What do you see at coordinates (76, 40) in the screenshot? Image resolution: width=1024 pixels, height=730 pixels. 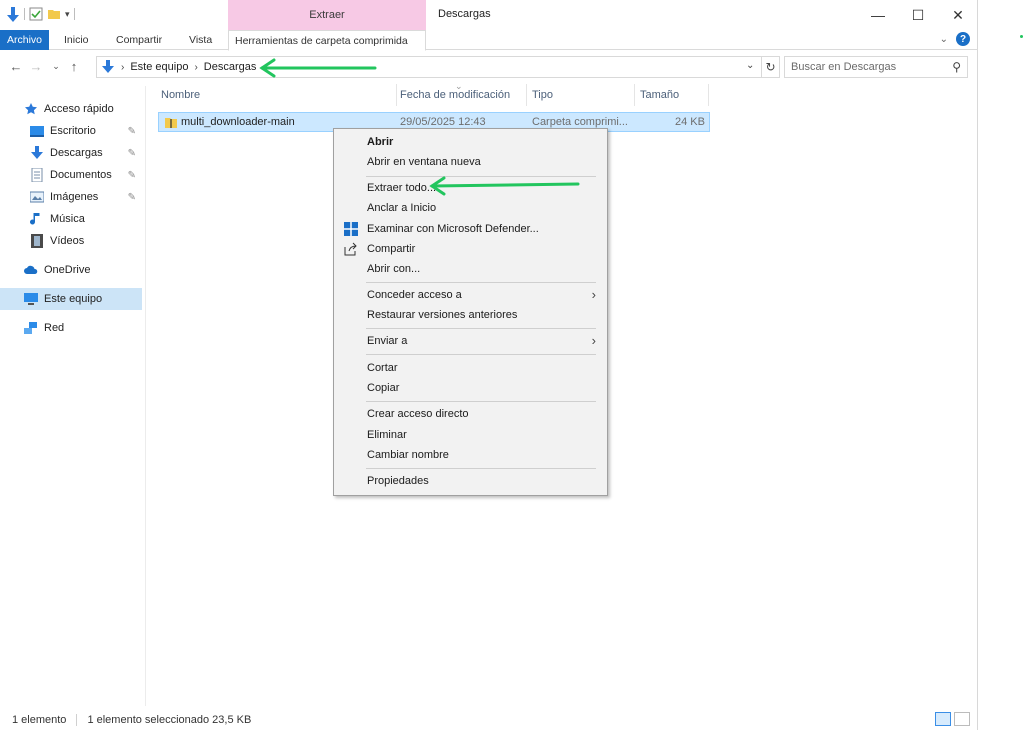 I see `tab-inicio: Inicio` at bounding box center [76, 40].